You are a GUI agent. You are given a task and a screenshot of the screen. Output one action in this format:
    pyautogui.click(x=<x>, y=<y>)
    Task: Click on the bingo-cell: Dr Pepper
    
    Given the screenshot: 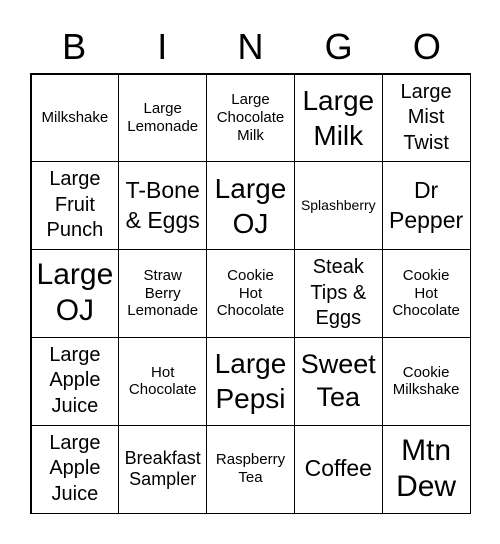 What is the action you would take?
    pyautogui.click(x=426, y=206)
    